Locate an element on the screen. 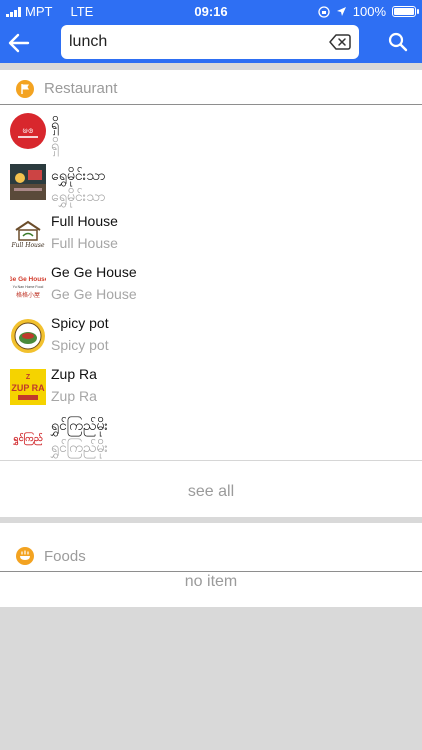 The width and height of the screenshot is (422, 750). section-title-foods: Foods is located at coordinates (65, 556).